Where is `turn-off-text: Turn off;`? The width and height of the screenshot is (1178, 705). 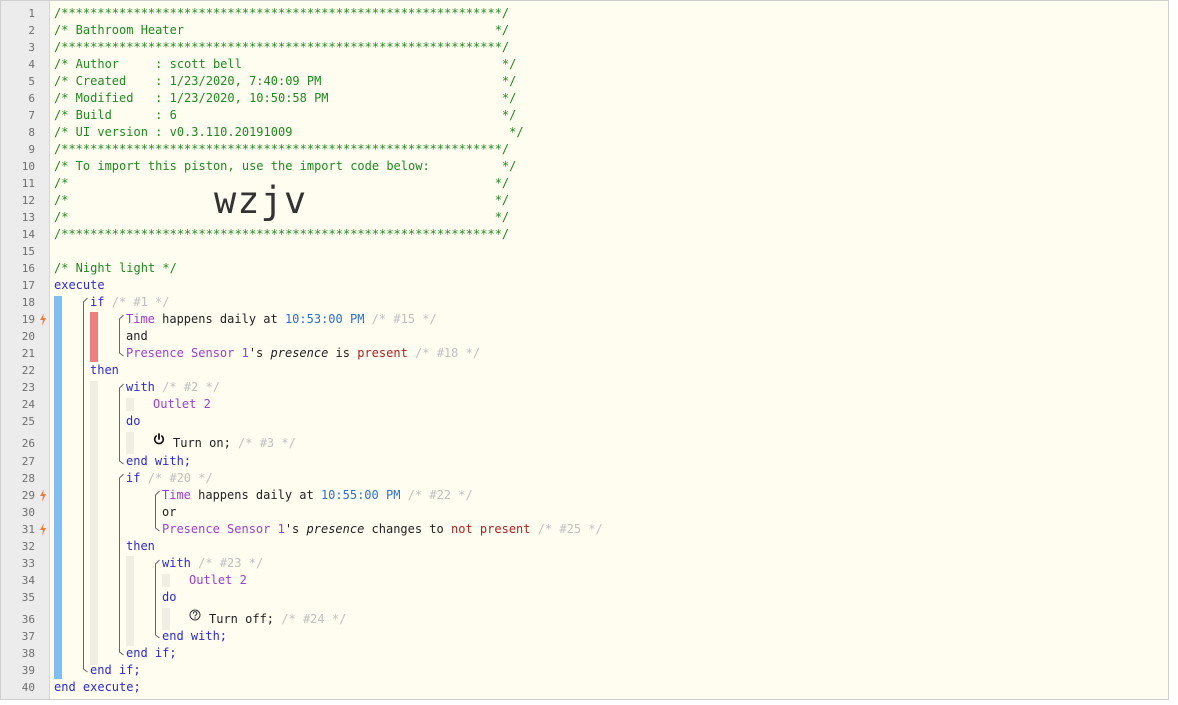 turn-off-text: Turn off; is located at coordinates (242, 619).